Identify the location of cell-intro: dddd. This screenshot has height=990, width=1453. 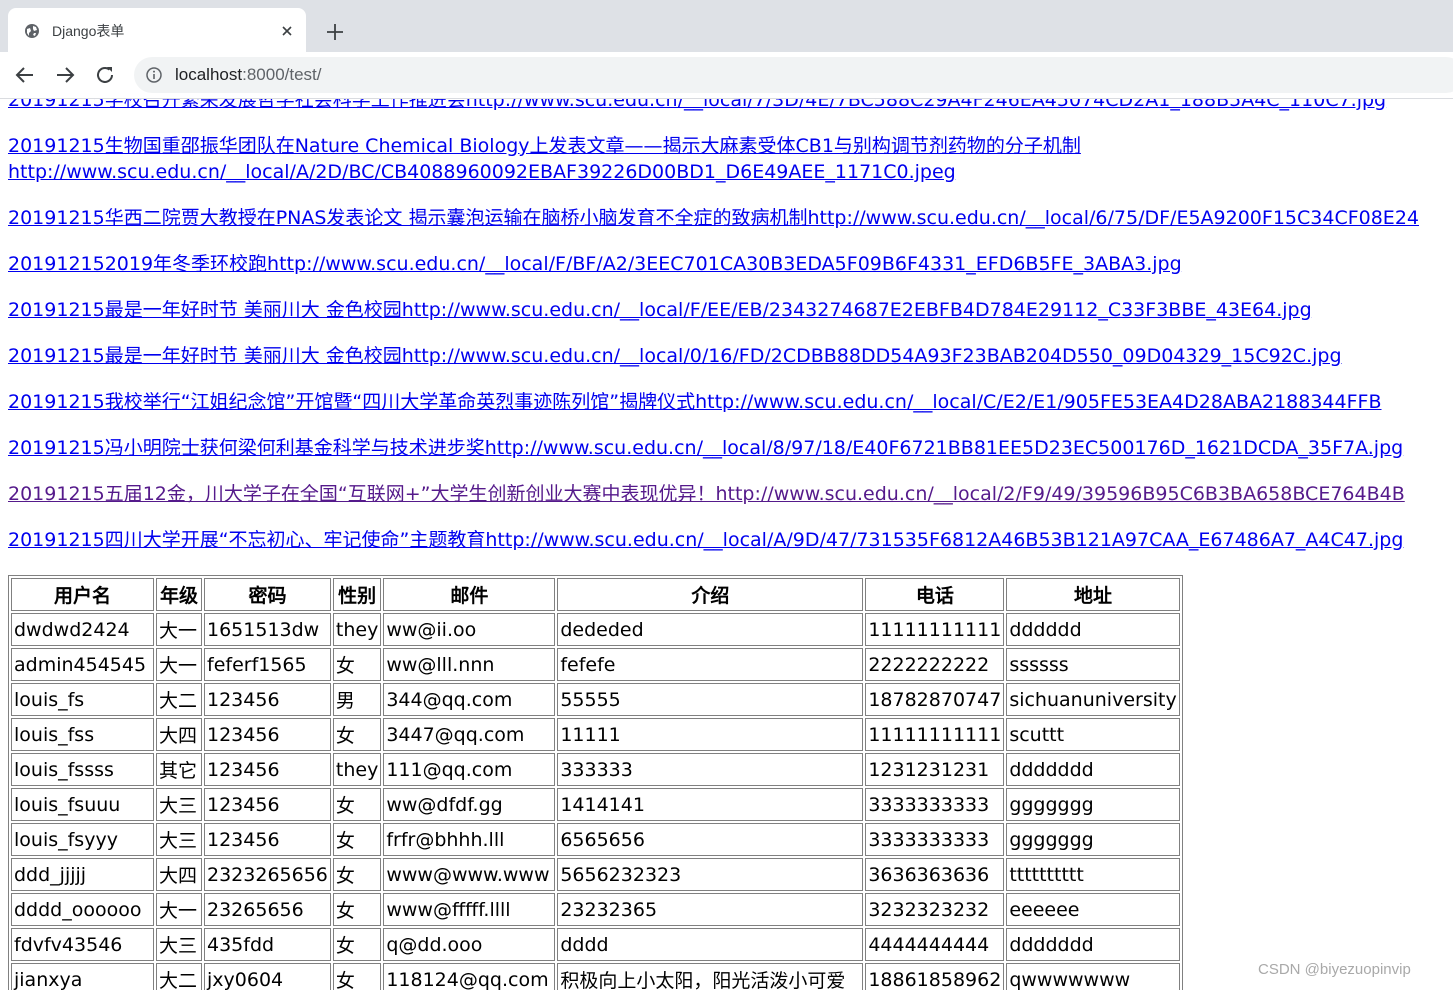
(710, 944).